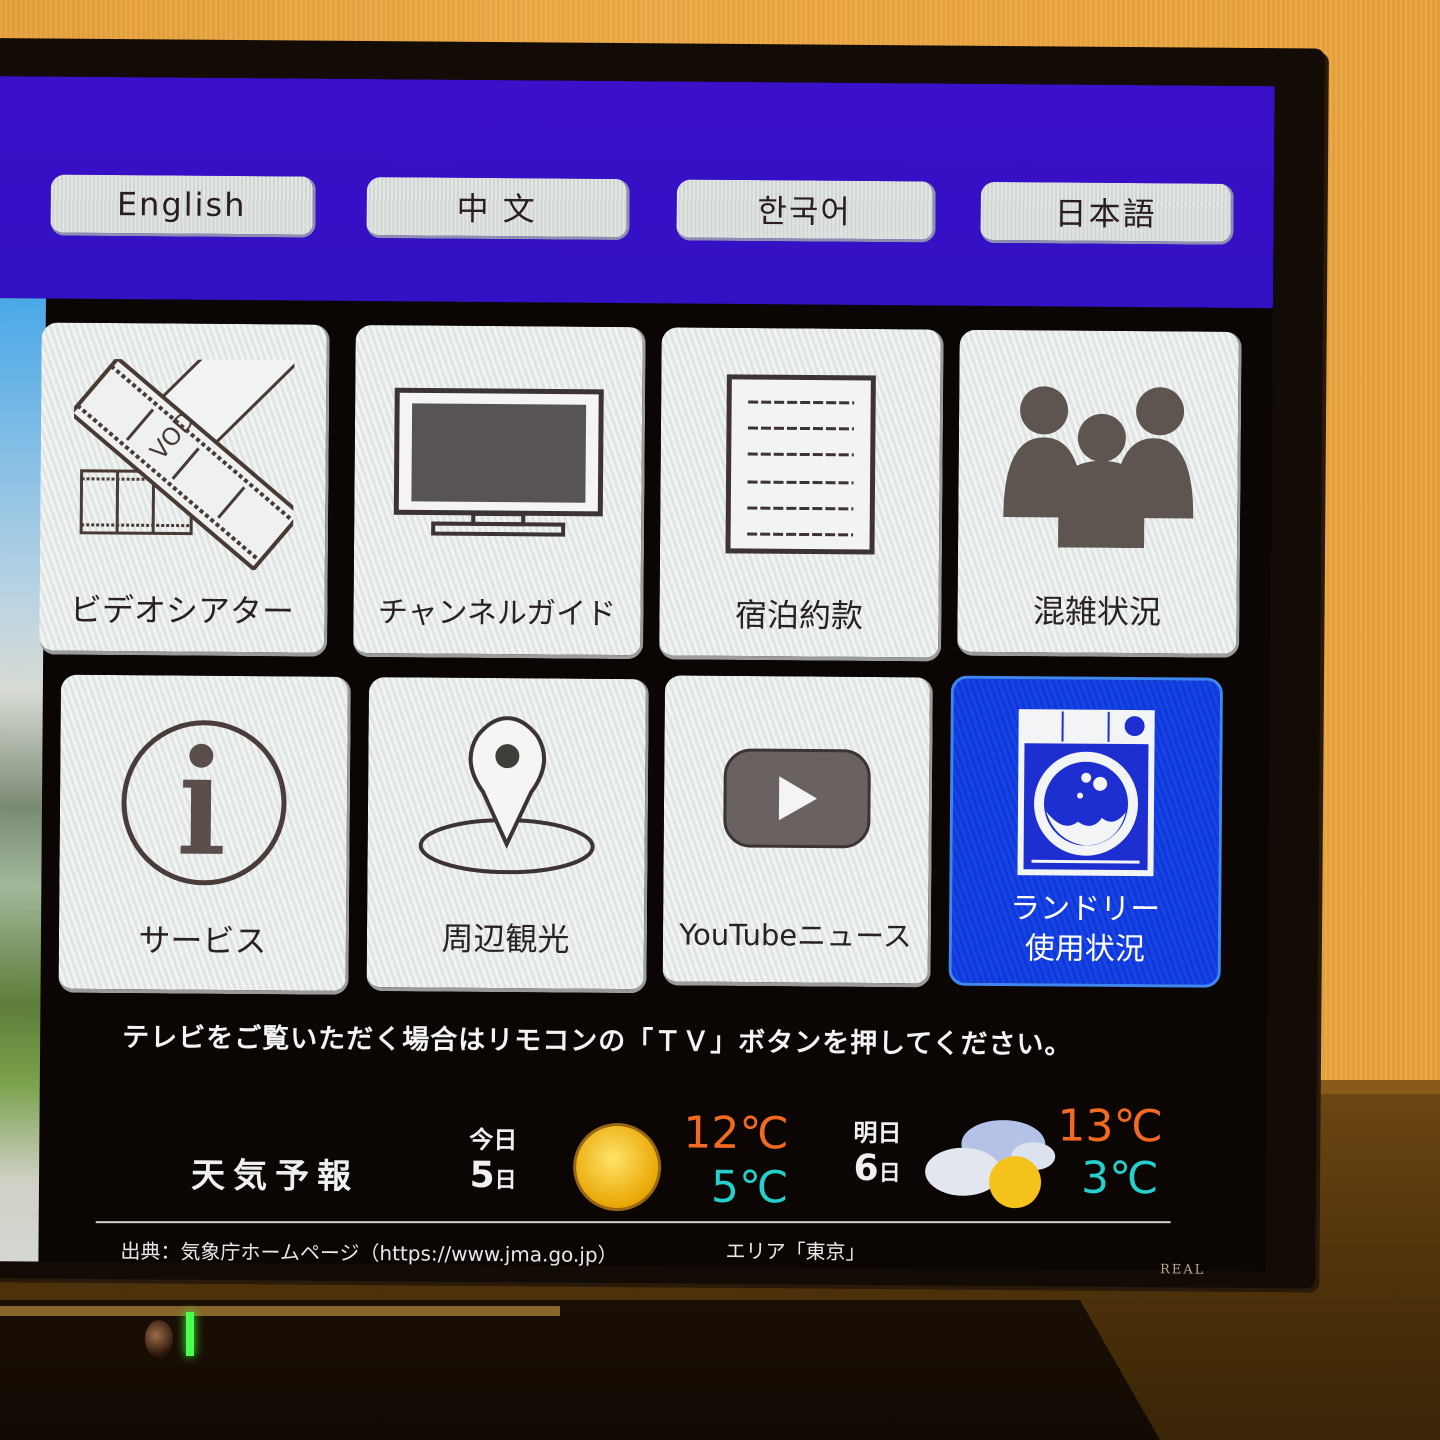 Image resolution: width=1440 pixels, height=1440 pixels. What do you see at coordinates (1098, 467) in the screenshot?
I see `people-icon` at bounding box center [1098, 467].